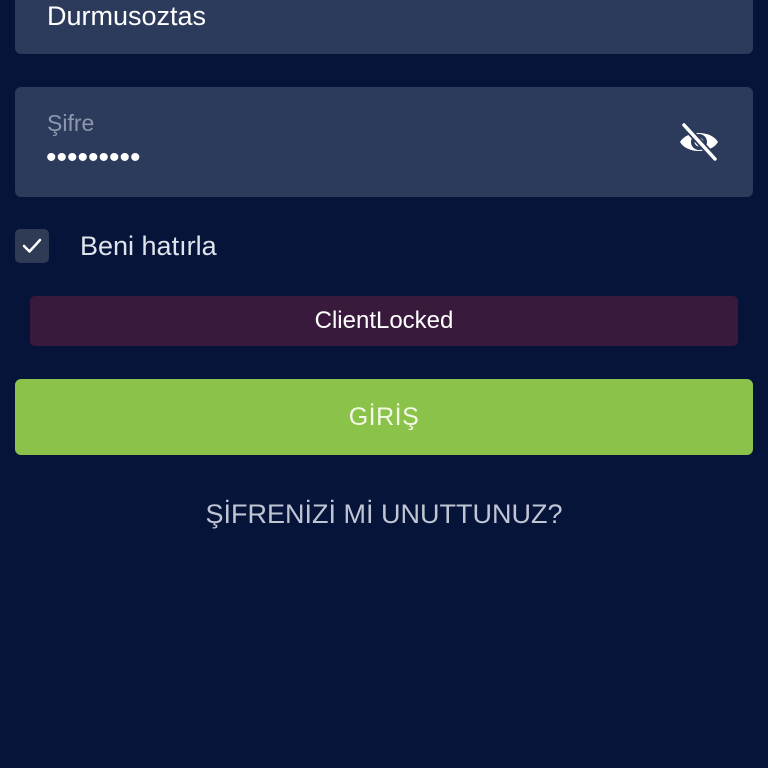 The width and height of the screenshot is (768, 768). I want to click on remember-me-checkbox-row: Beni hatırla, so click(116, 246).